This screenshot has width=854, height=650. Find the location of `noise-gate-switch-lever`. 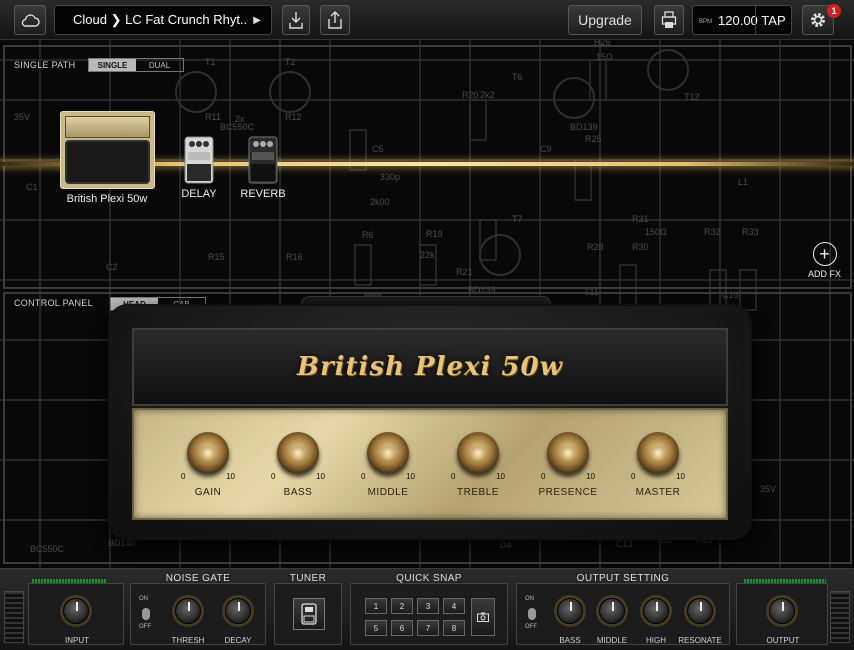

noise-gate-switch-lever is located at coordinates (146, 614).